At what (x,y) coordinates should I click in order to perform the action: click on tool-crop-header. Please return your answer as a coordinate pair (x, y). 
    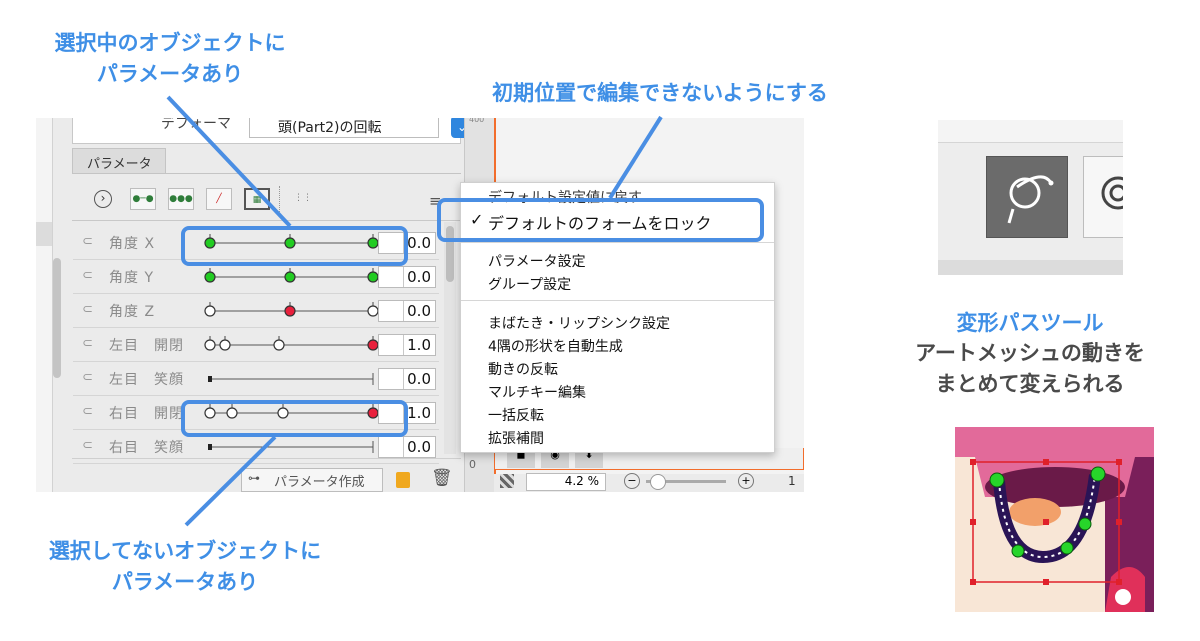
    Looking at the image, I should click on (1030, 131).